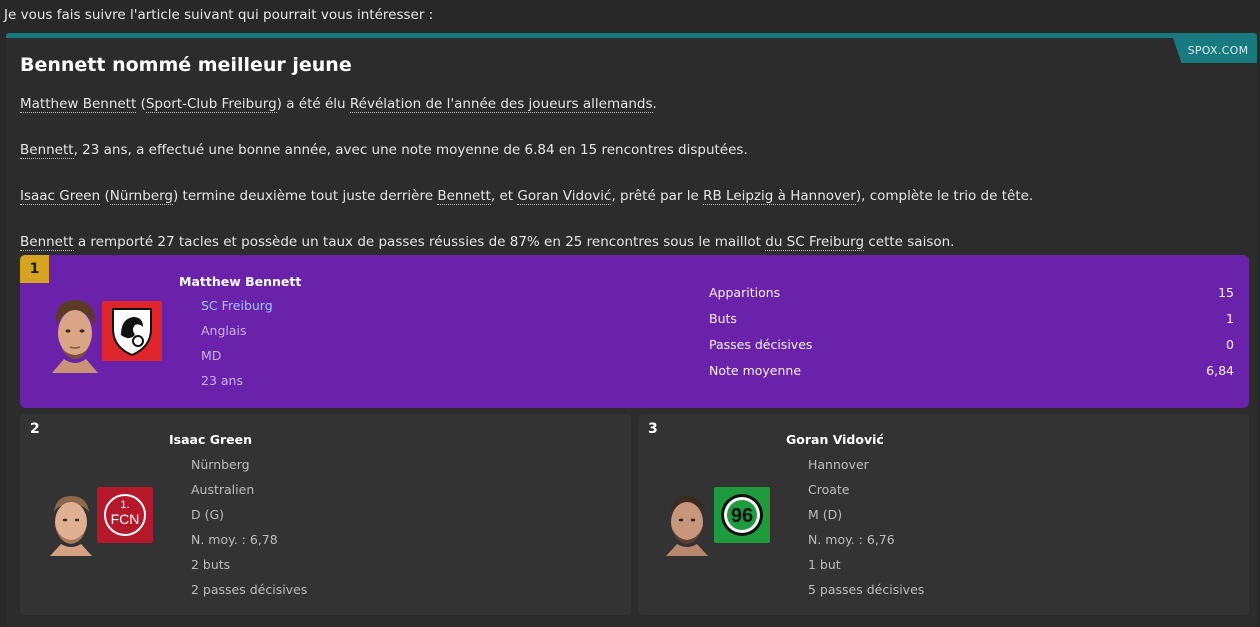 This screenshot has height=627, width=1260. What do you see at coordinates (34, 269) in the screenshot?
I see `rank-badge: 1` at bounding box center [34, 269].